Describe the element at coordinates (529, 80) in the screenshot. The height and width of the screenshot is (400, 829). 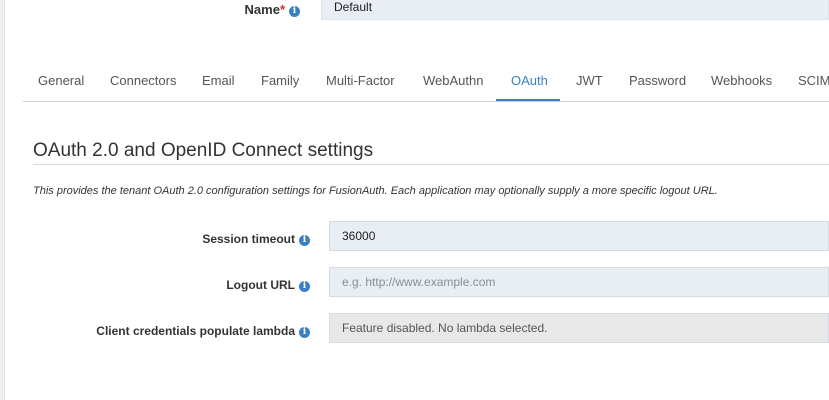
I see `tab-oauth: OAuth` at that location.